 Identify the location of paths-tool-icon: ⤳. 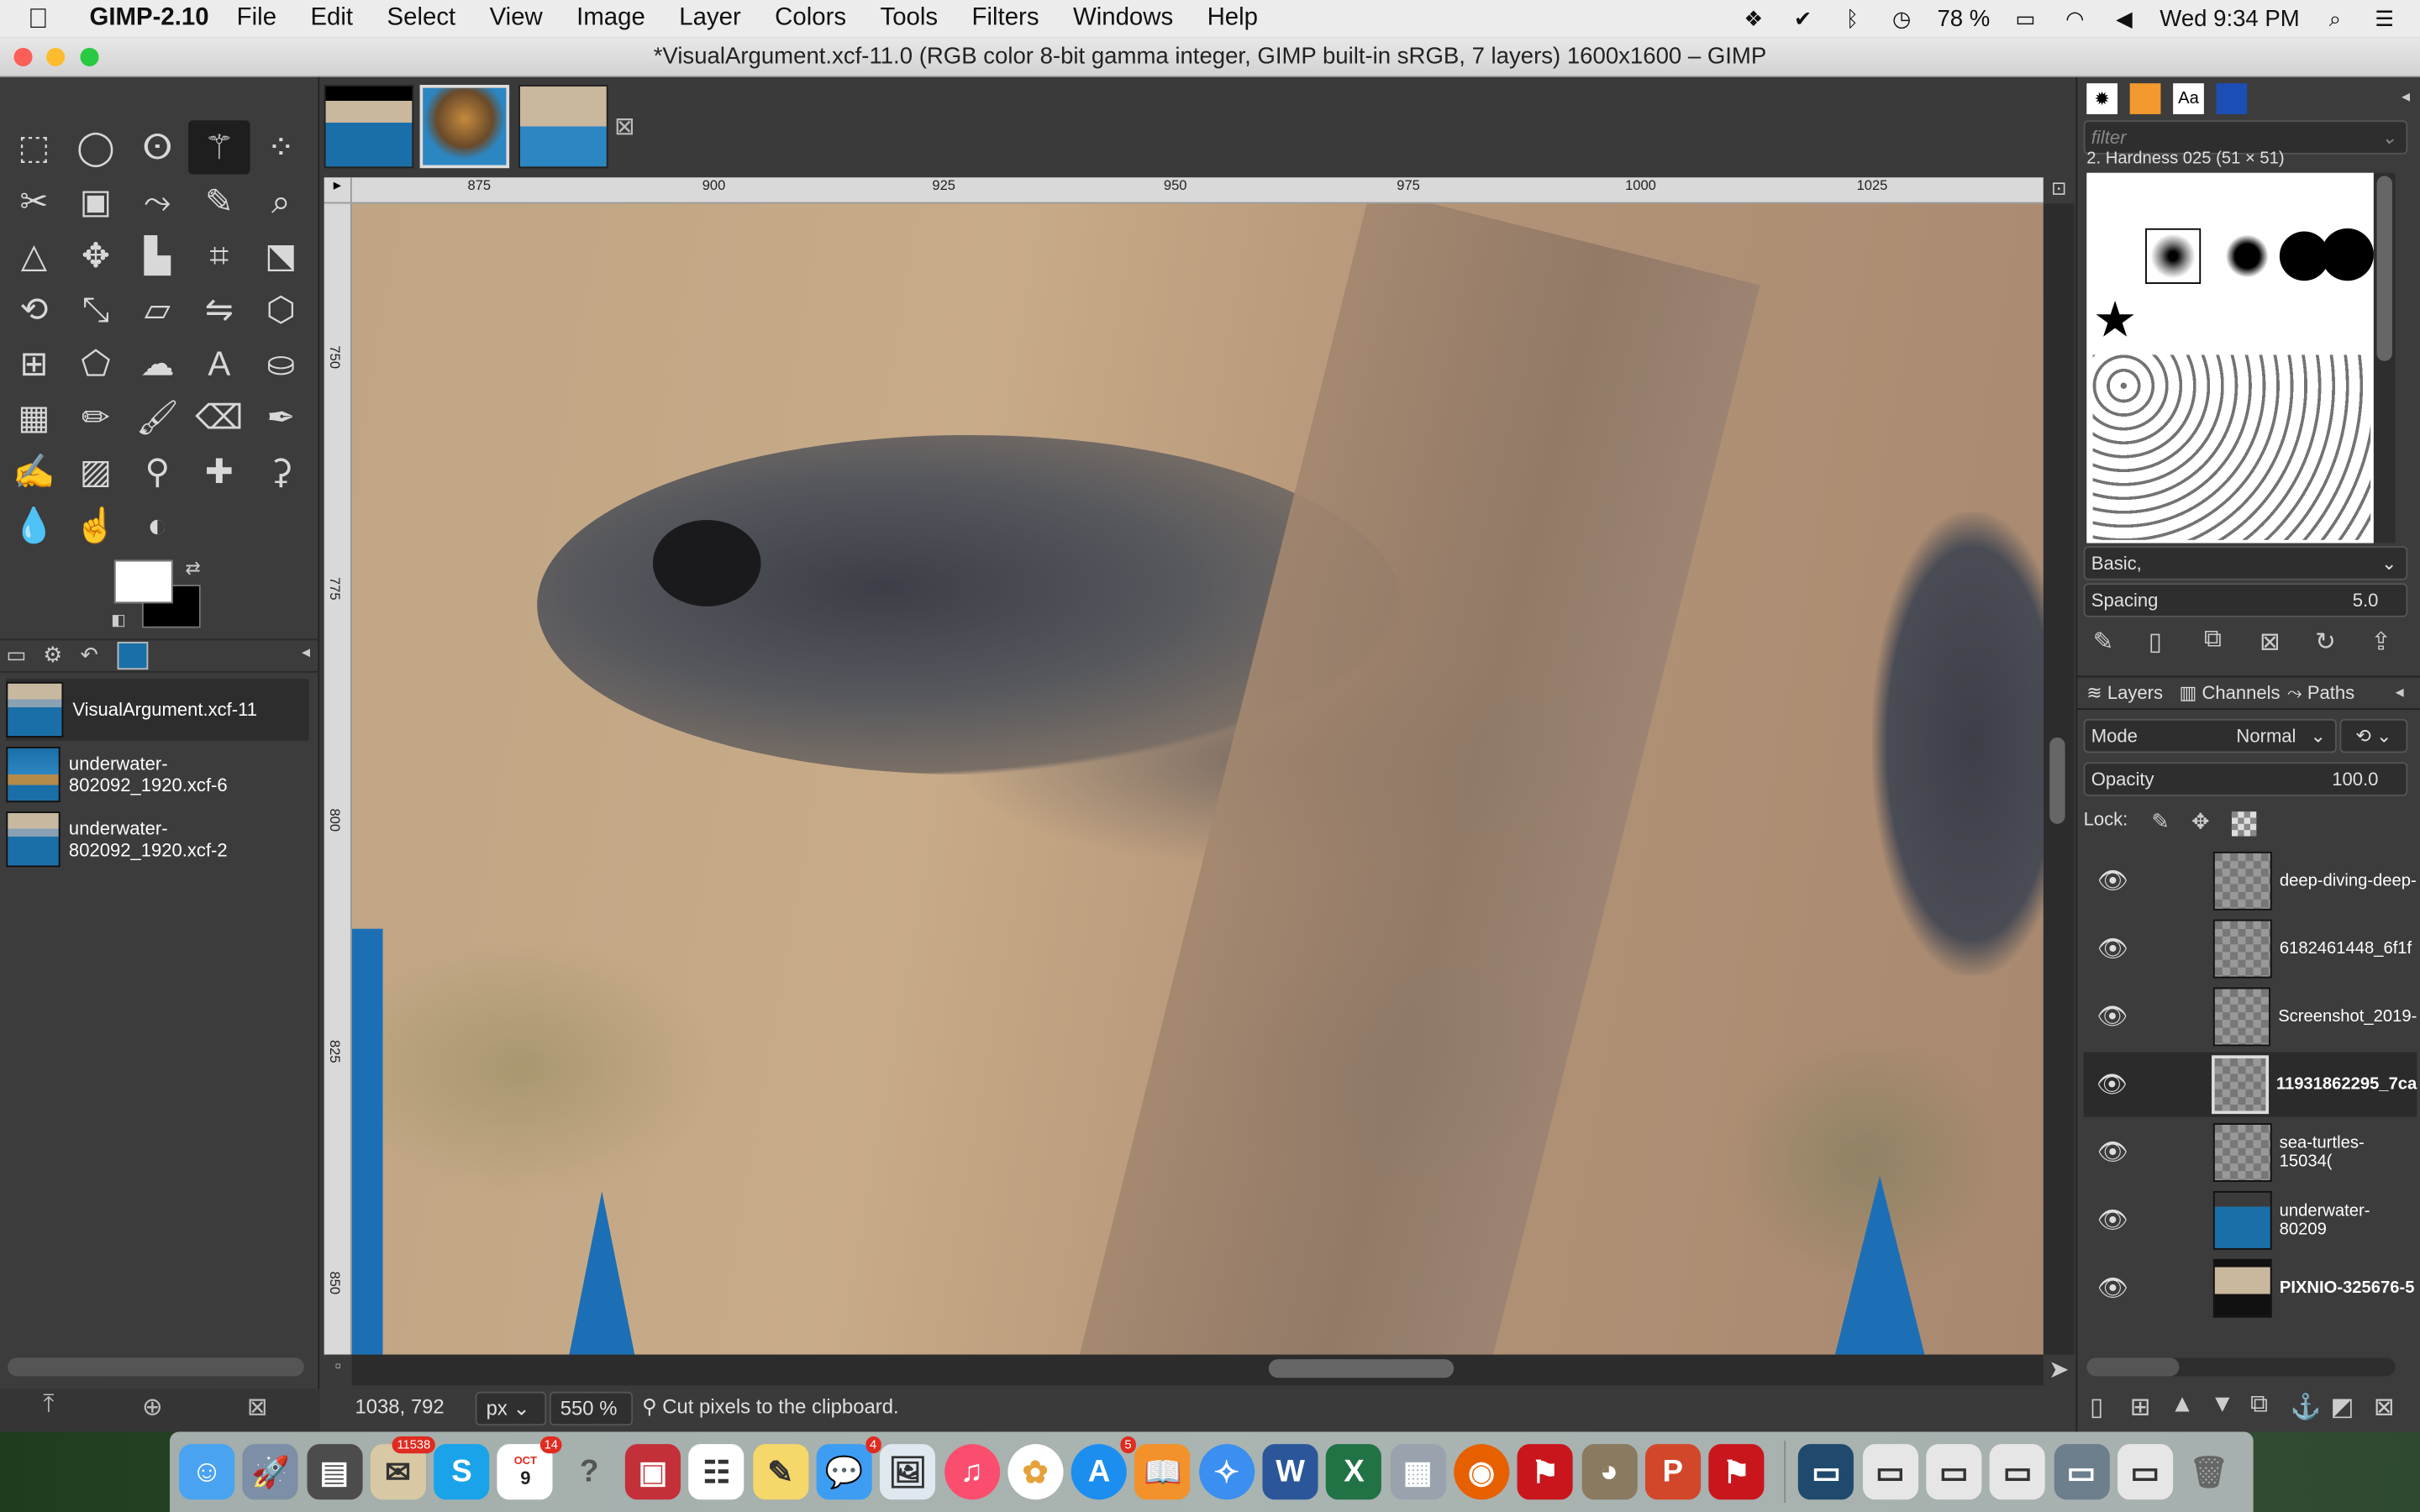
(157, 201).